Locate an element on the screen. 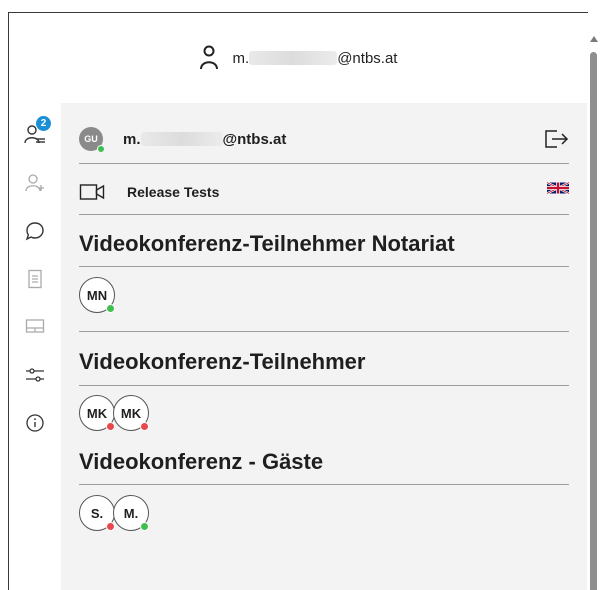  participant-avatar: S. is located at coordinates (97, 513).